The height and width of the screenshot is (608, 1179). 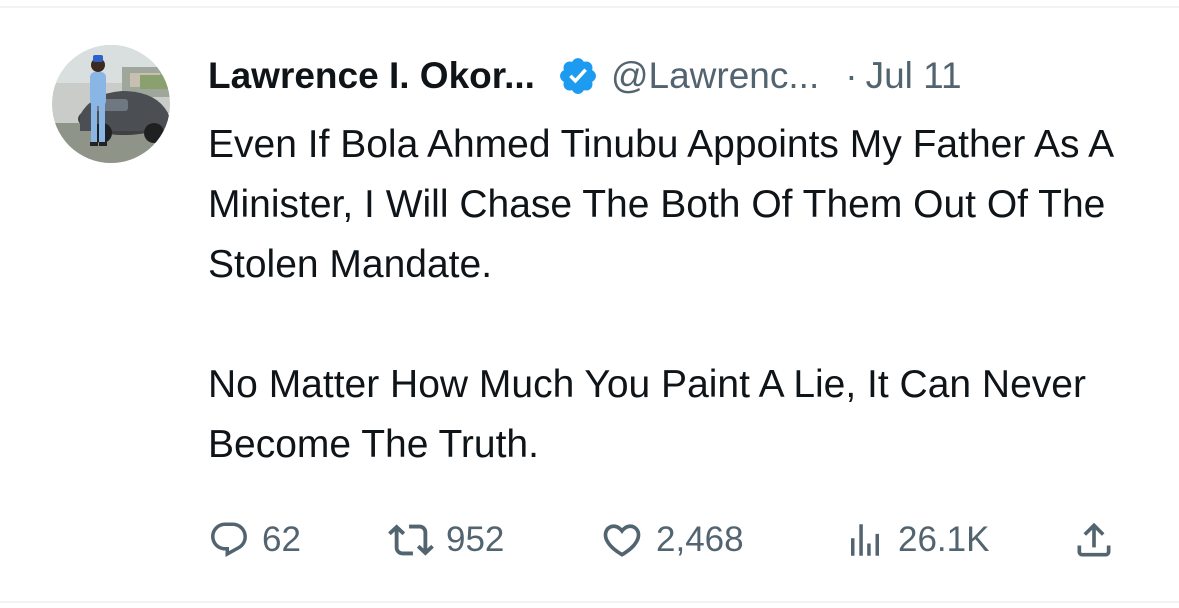 I want to click on views-button: 26.1K, so click(x=916, y=540).